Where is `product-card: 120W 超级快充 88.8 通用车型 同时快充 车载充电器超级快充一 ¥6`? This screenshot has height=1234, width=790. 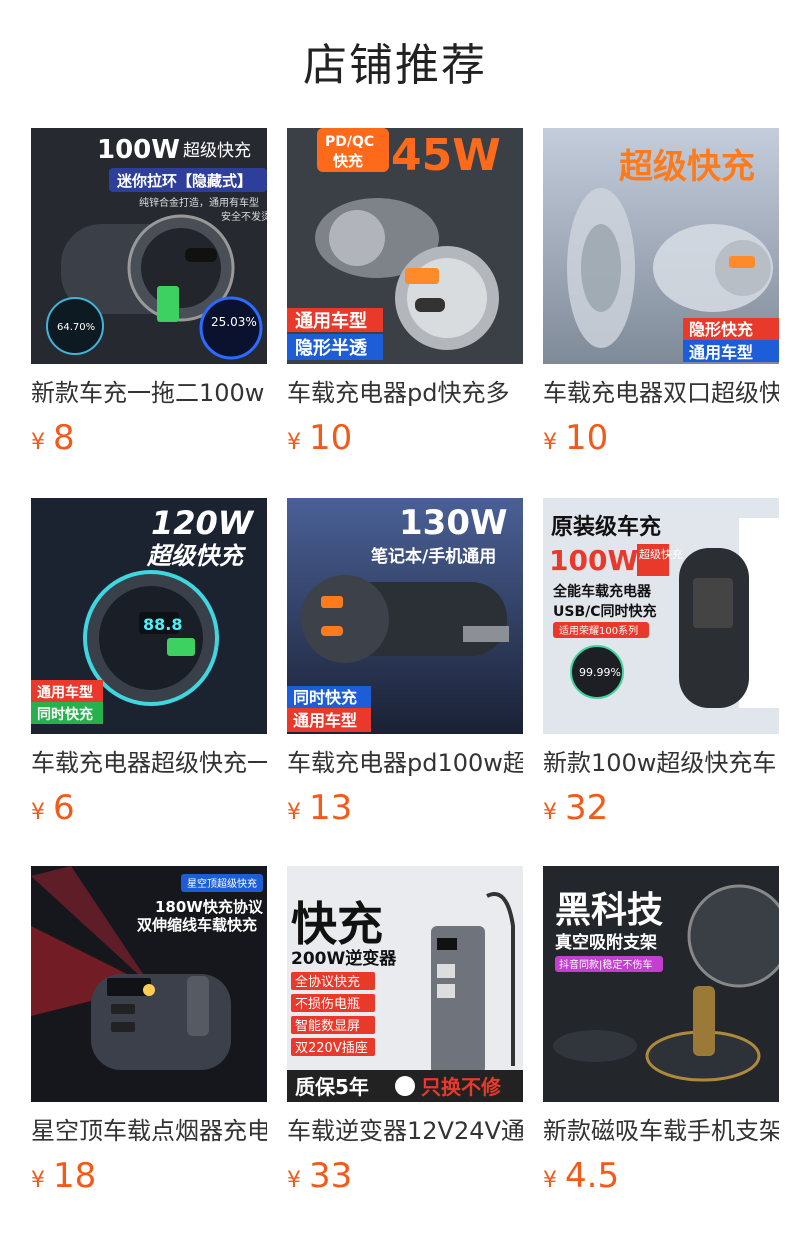 product-card: 120W 超级快充 88.8 通用车型 同时快充 车载充电器超级快充一 ¥6 is located at coordinates (149, 663).